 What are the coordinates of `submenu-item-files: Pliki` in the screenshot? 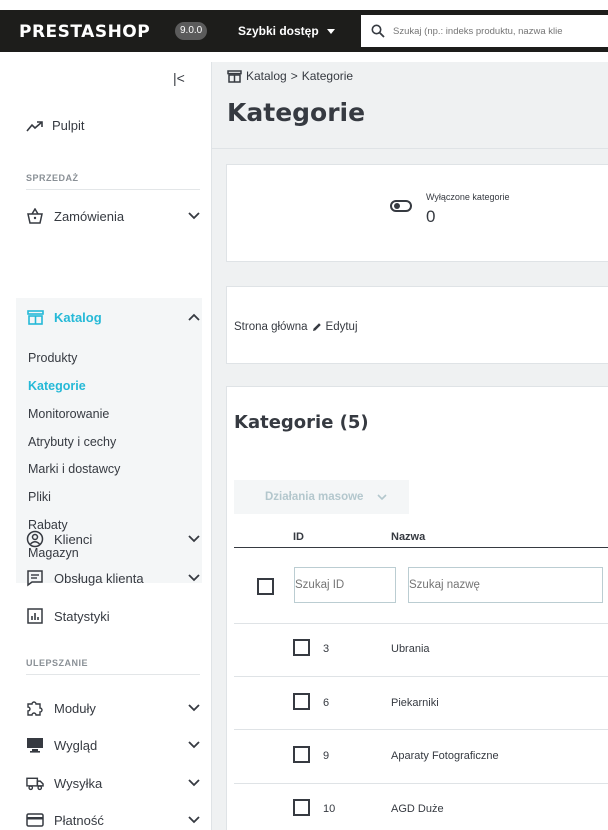 It's located at (39, 497).